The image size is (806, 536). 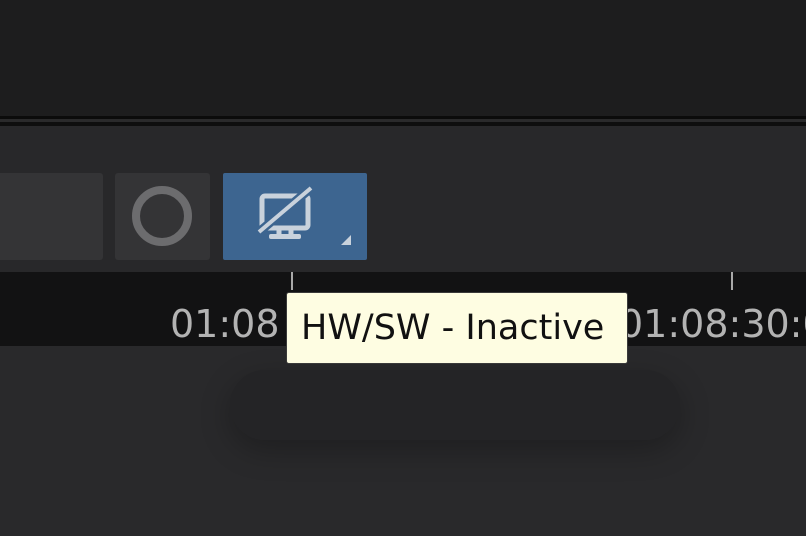 What do you see at coordinates (453, 328) in the screenshot?
I see `tooltip-text: HW/SW - Inactive` at bounding box center [453, 328].